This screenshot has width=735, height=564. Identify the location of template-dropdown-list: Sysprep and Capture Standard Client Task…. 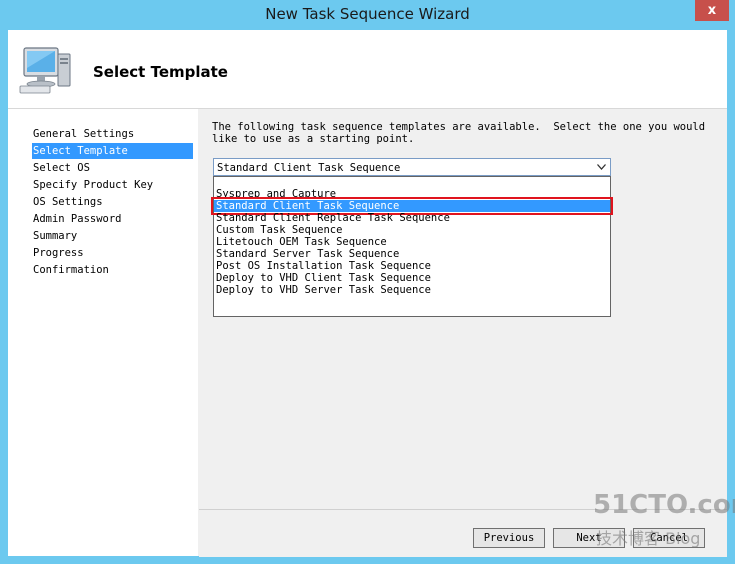
(412, 246).